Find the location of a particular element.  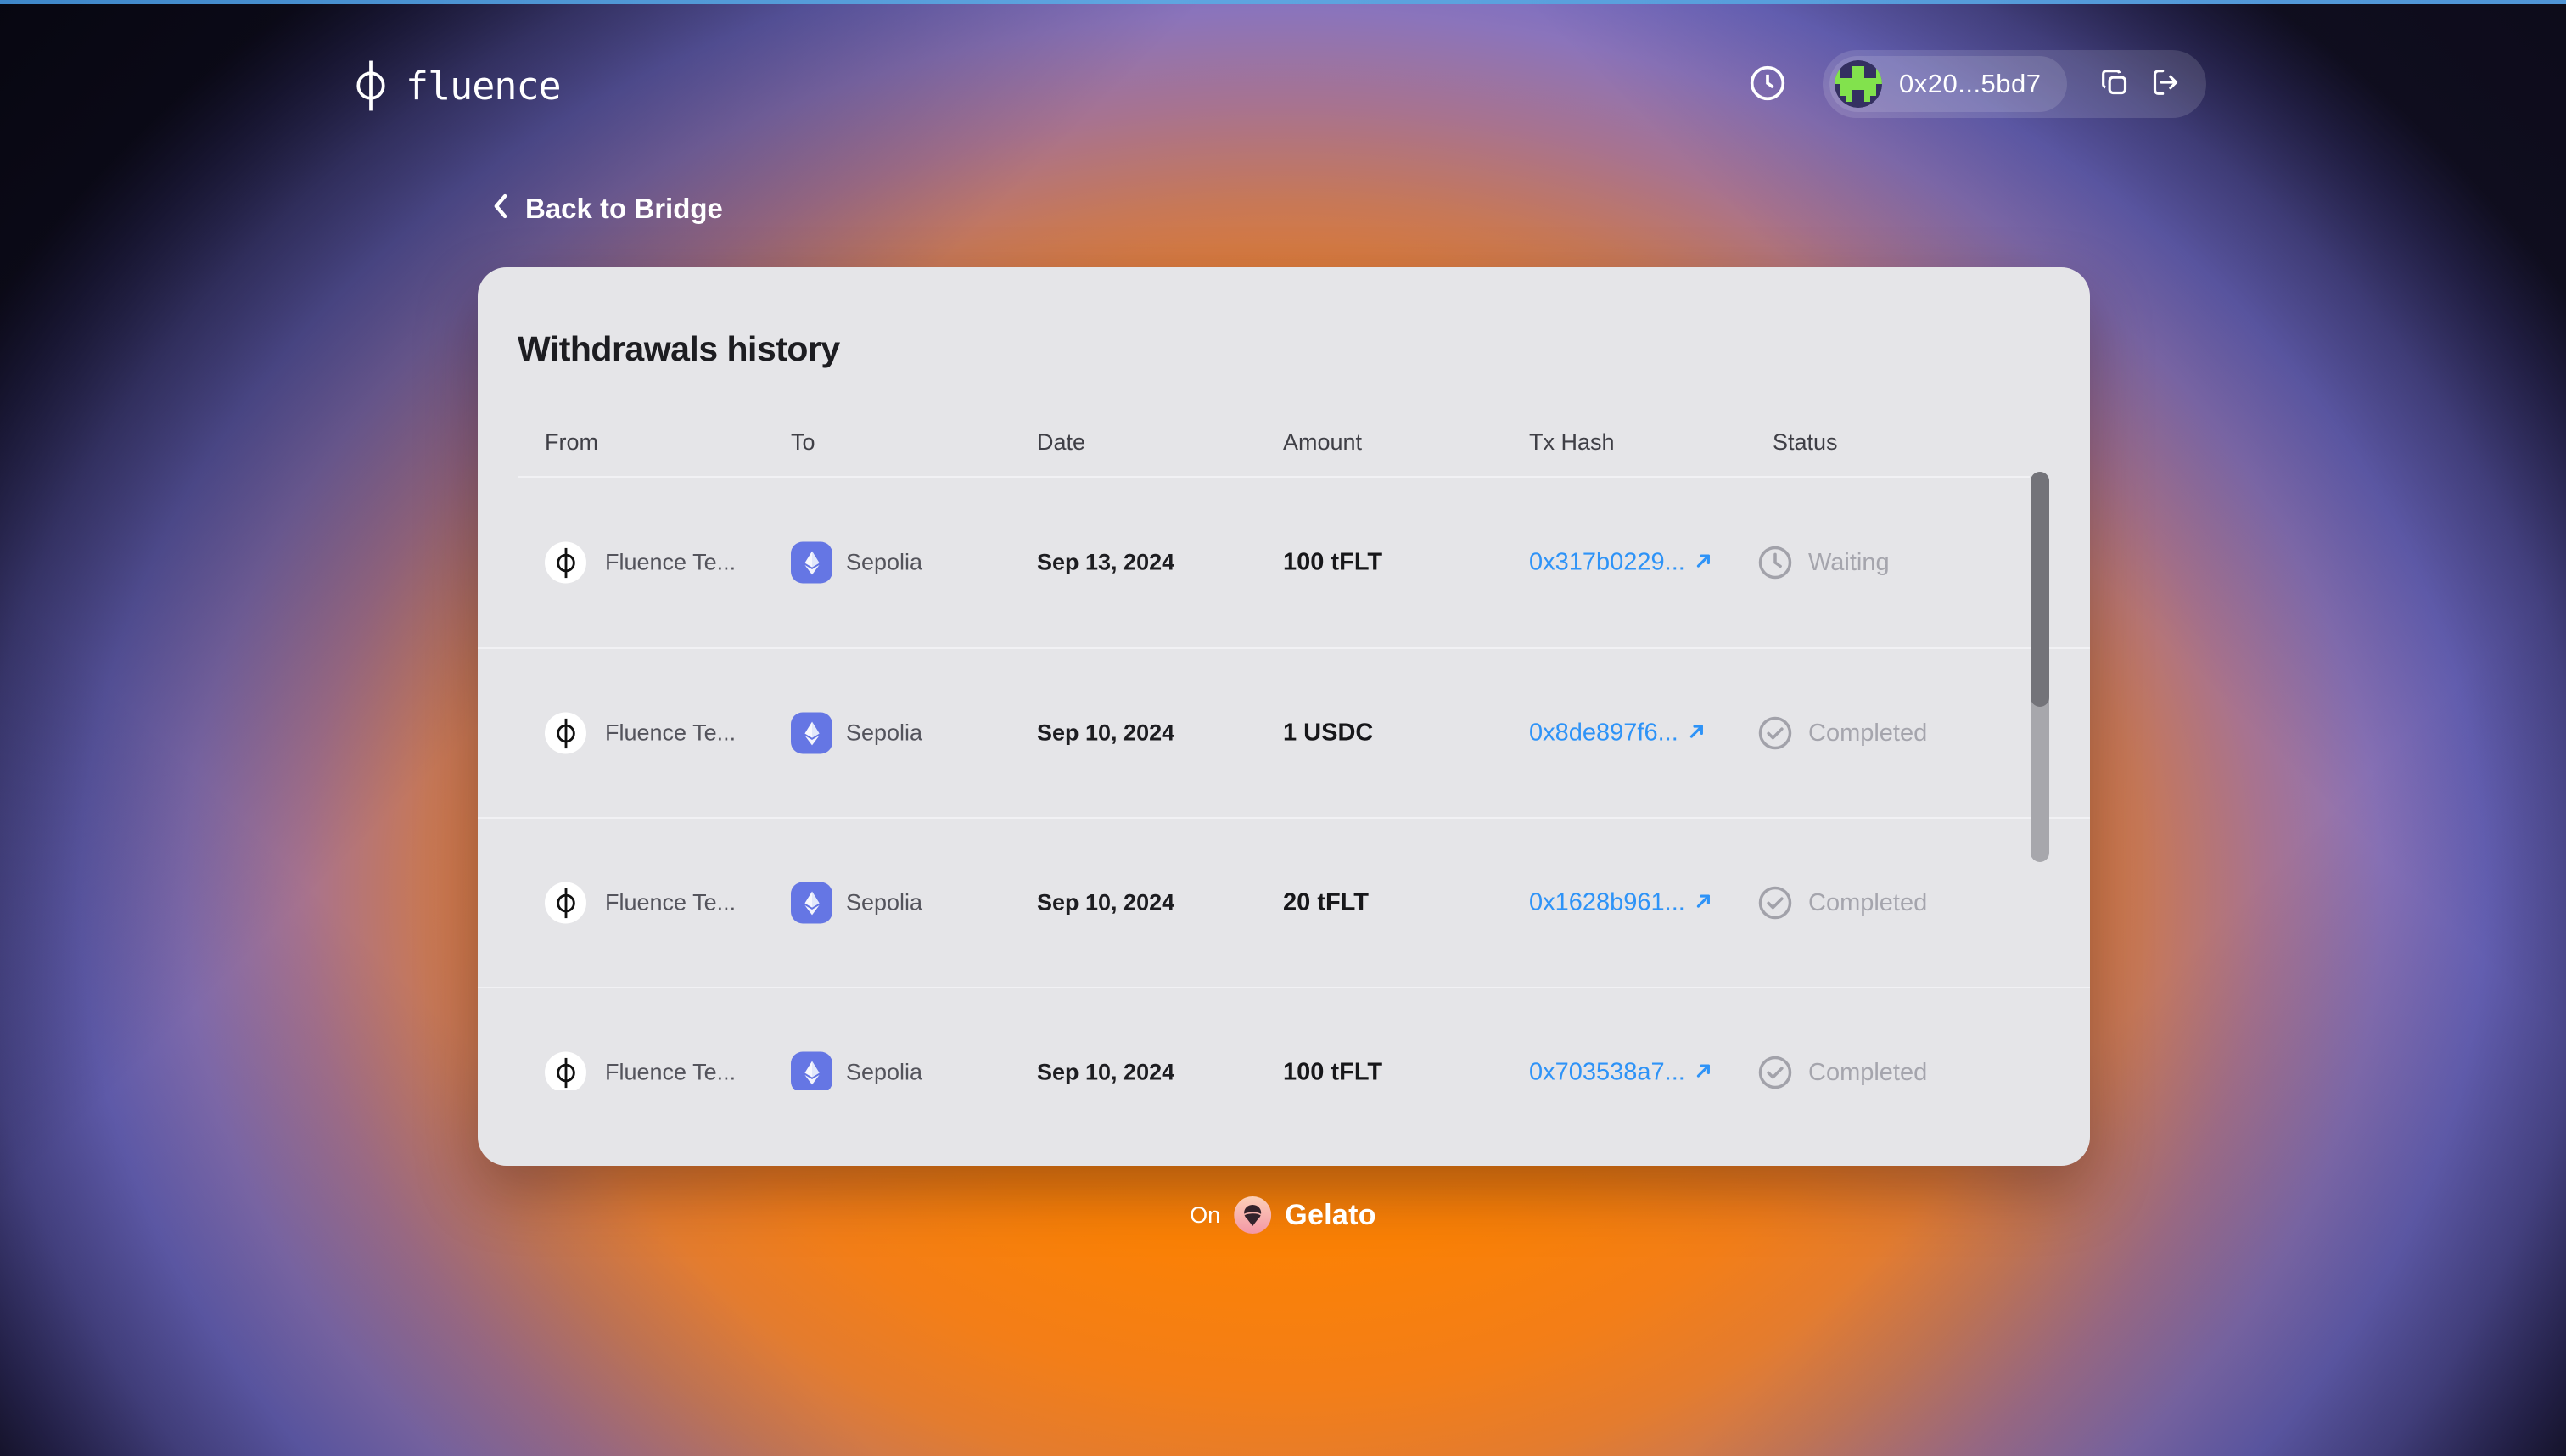

gelato-icon is located at coordinates (1253, 1215).